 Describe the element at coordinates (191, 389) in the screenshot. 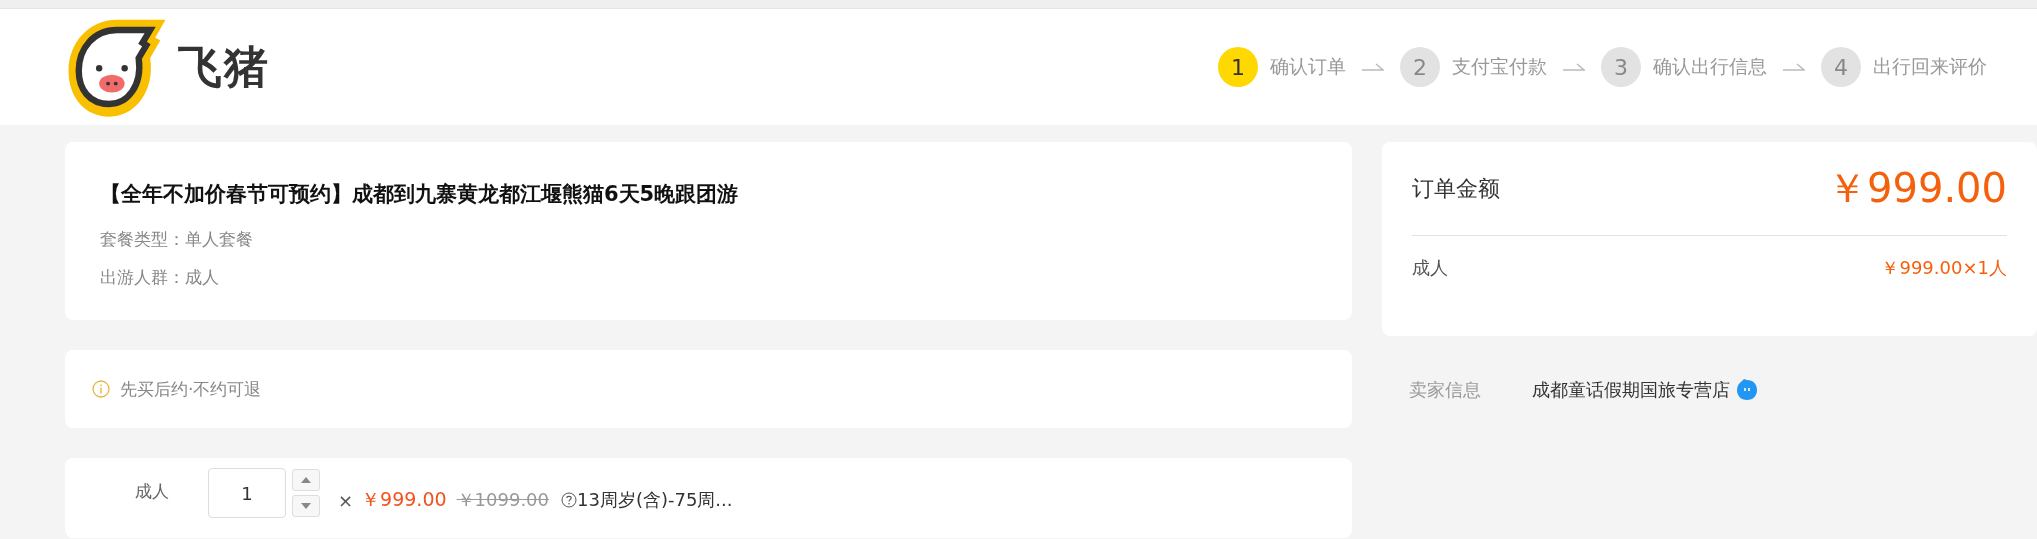

I see `notice-text: 先买后约·不约可退` at that location.